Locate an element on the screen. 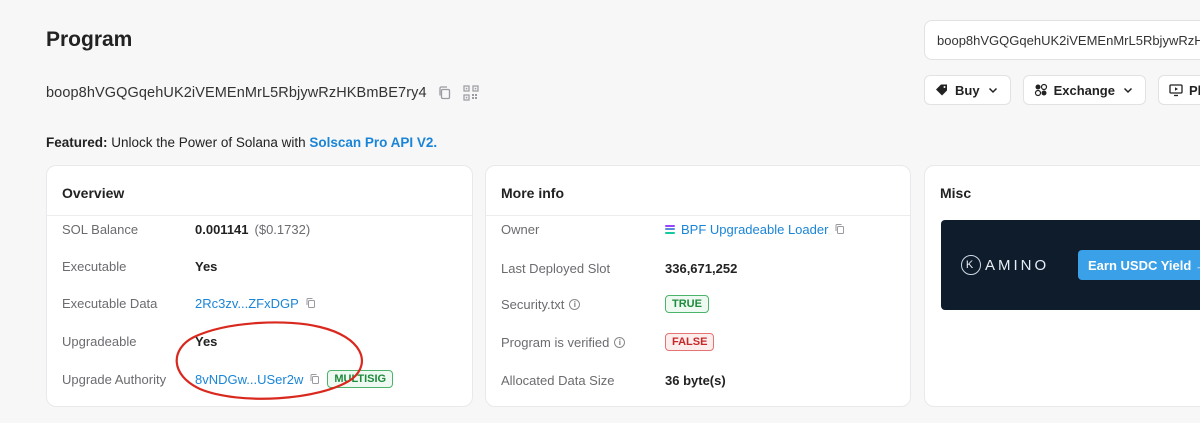 The width and height of the screenshot is (1200, 423). verified-label: Program is verified is located at coordinates (555, 342).